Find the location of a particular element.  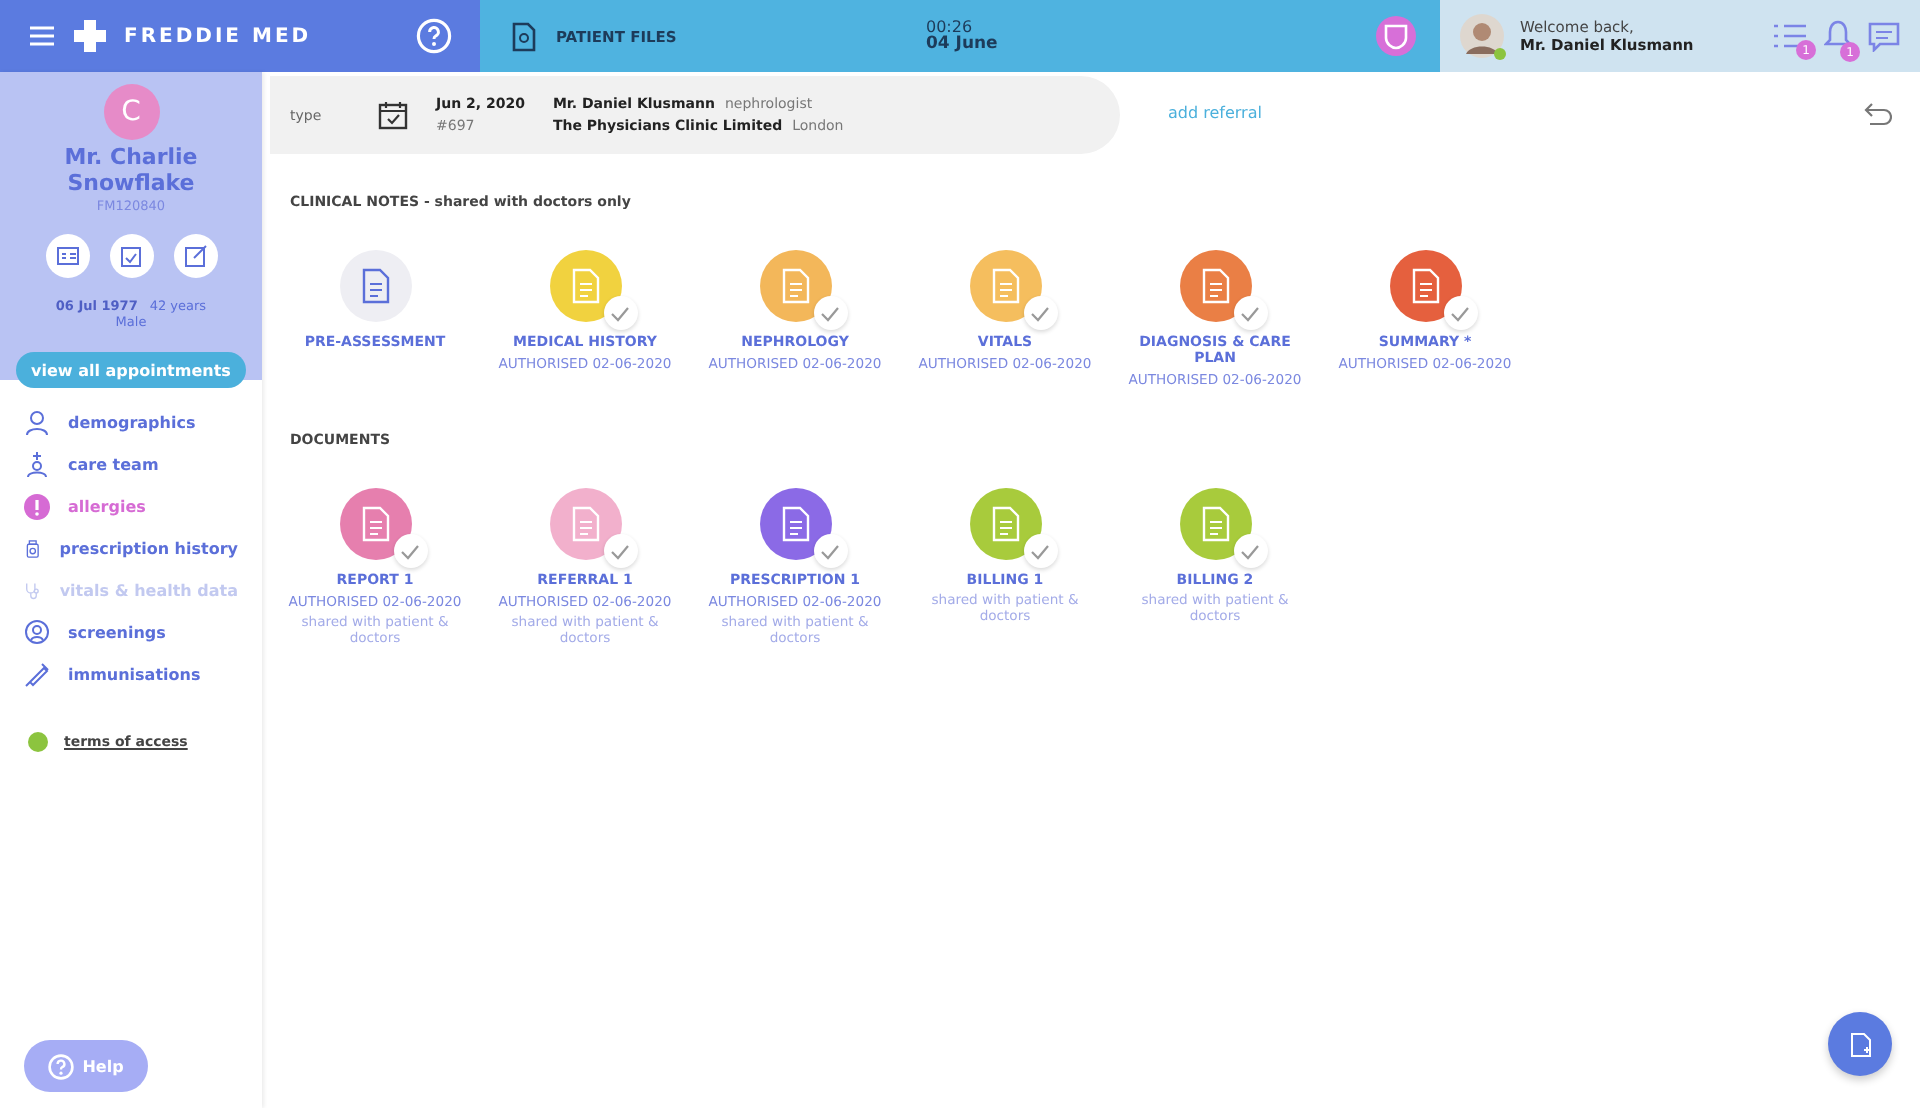

stethoscope-icon is located at coordinates (33, 591).